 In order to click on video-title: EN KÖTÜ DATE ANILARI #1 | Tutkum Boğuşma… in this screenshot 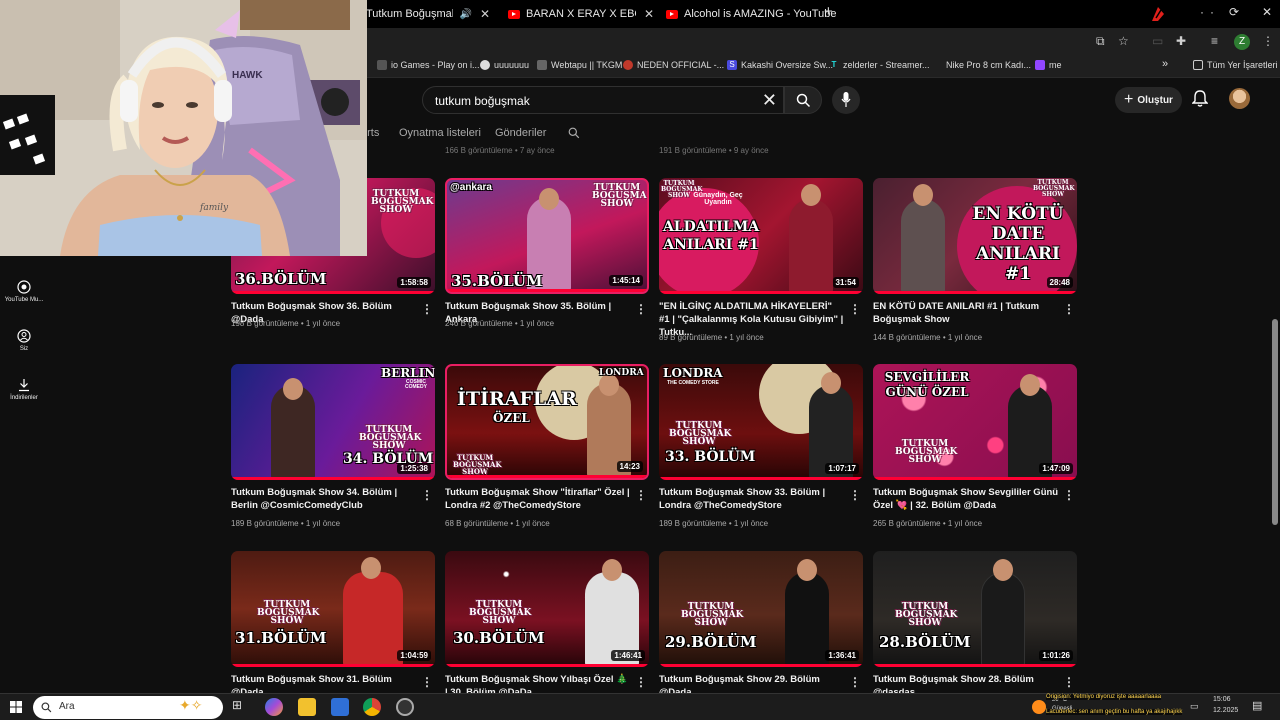, I will do `click(966, 313)`.